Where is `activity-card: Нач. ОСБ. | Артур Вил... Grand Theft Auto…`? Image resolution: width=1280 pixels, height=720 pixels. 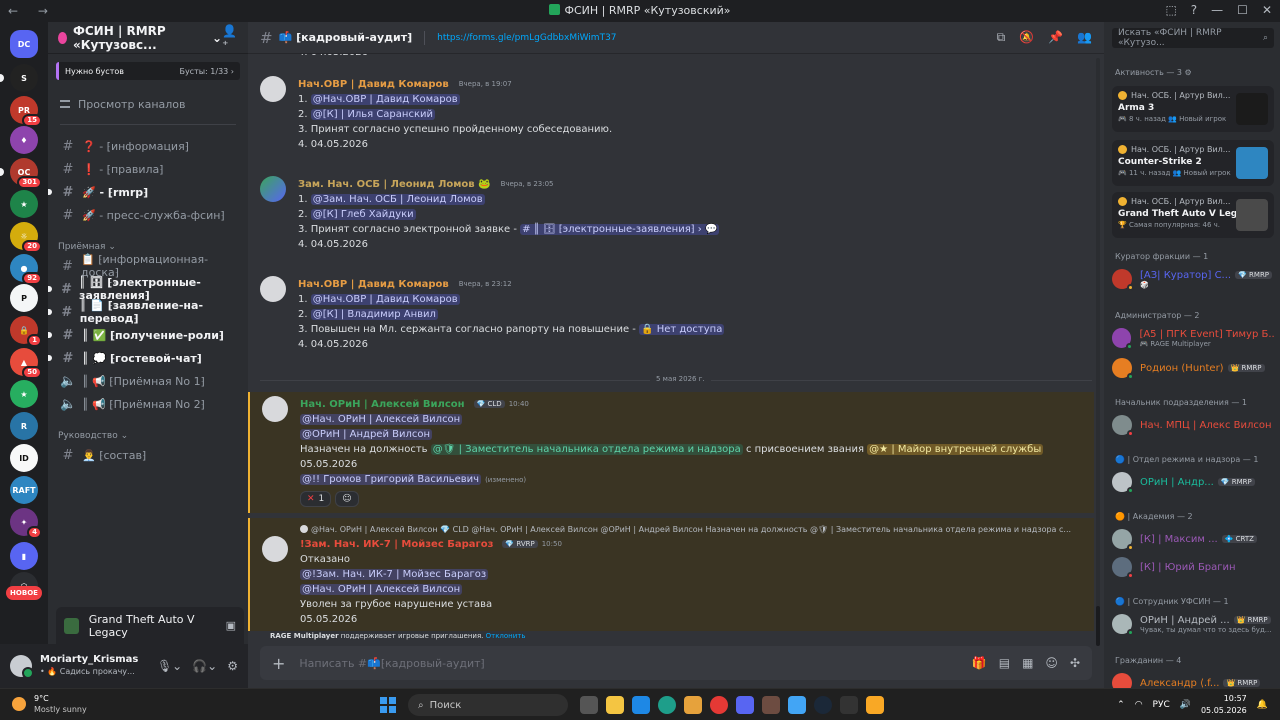
activity-card: Нач. ОСБ. | Артур Вил... Grand Theft Auto… is located at coordinates (1193, 215).